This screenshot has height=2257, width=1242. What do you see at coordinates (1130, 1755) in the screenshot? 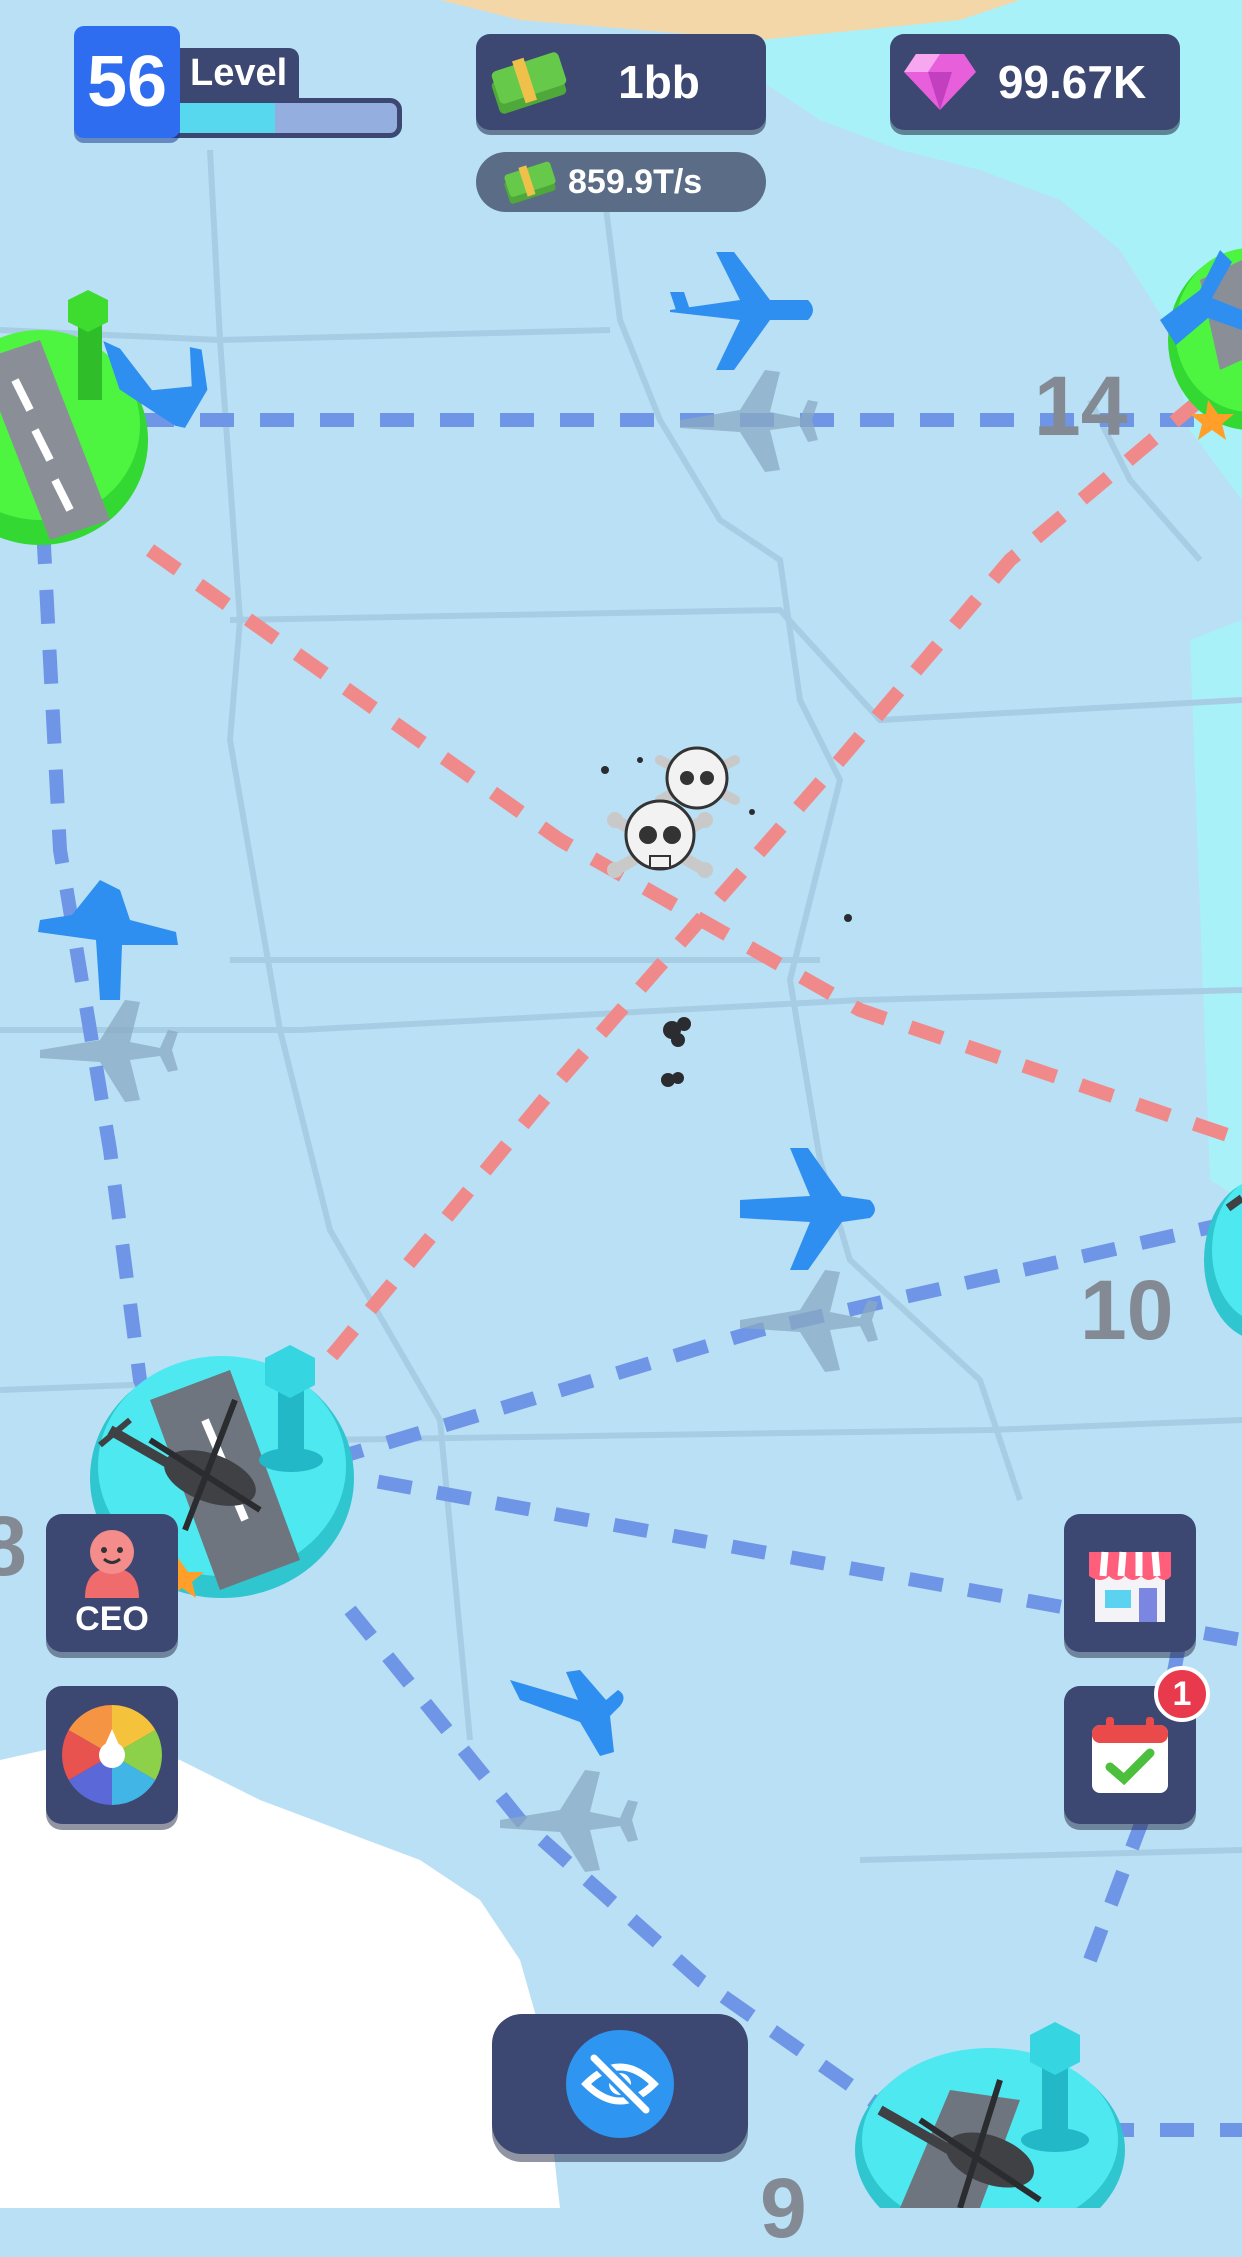
I see `calendar-check-icon` at bounding box center [1130, 1755].